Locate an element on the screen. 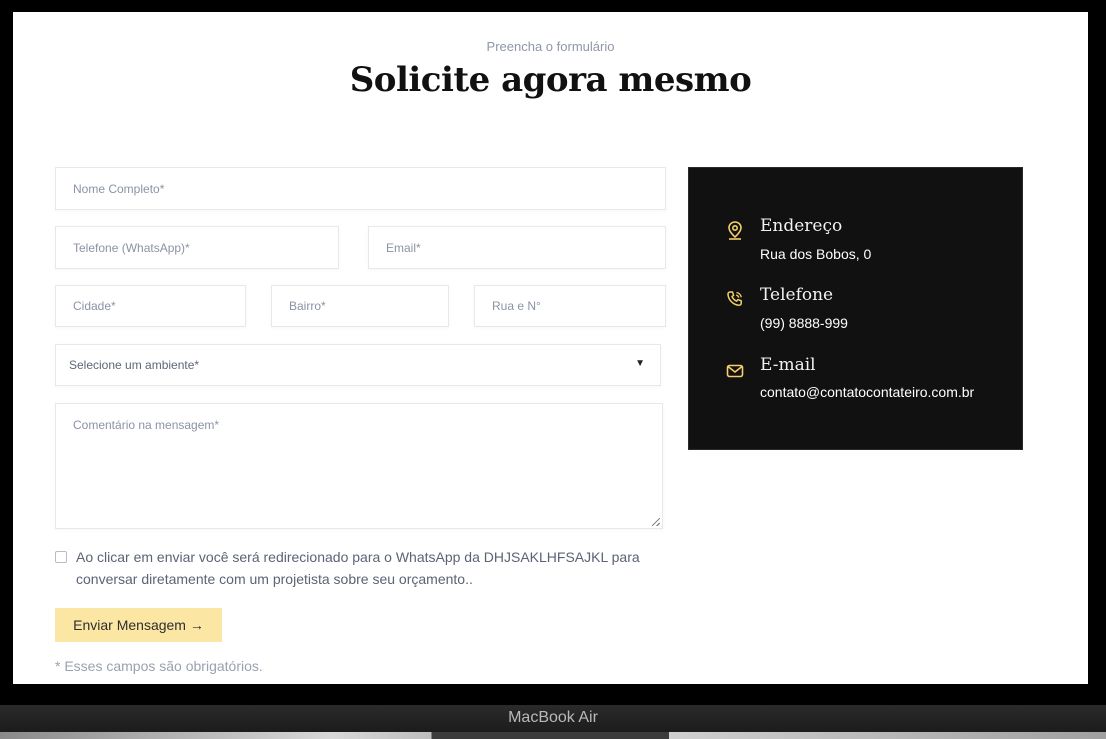 This screenshot has height=739, width=1106. name-input is located at coordinates (360, 188).